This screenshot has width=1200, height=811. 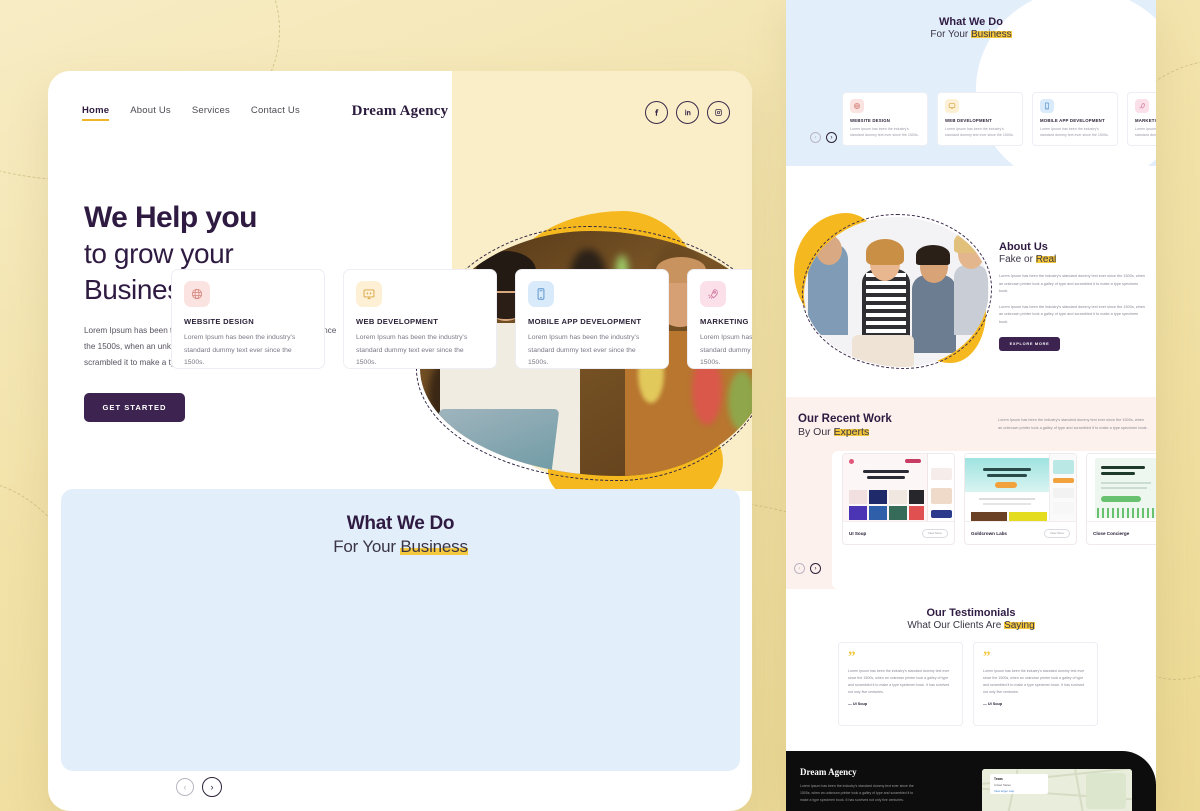 I want to click on nav-item-services: Services, so click(x=211, y=113).